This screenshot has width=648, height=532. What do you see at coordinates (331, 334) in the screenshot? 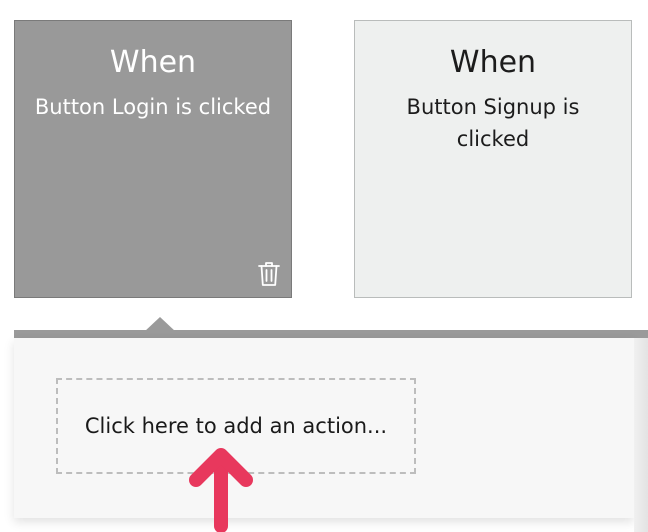
I see `action-panel-topbar` at bounding box center [331, 334].